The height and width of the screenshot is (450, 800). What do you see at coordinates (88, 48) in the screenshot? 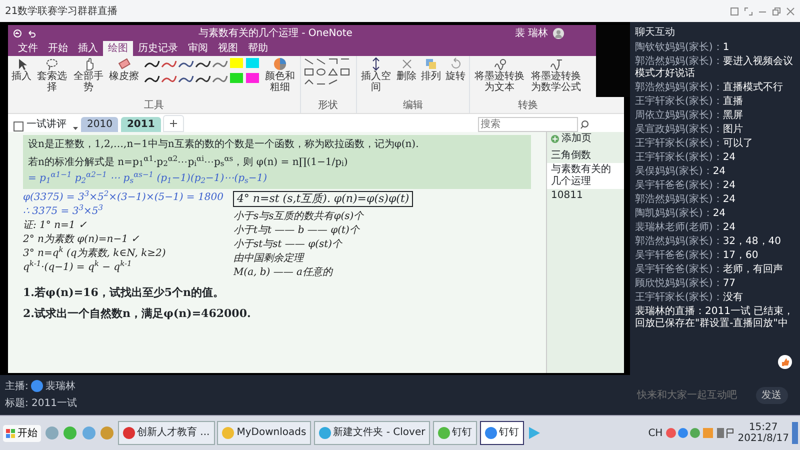
I see `menu-tab: 插入` at bounding box center [88, 48].